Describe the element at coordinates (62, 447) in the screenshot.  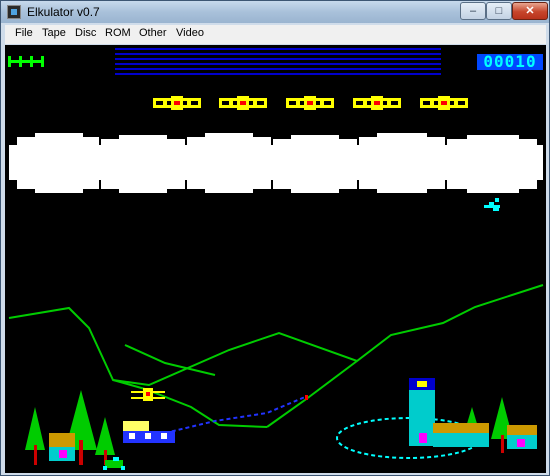
I see `house-left` at that location.